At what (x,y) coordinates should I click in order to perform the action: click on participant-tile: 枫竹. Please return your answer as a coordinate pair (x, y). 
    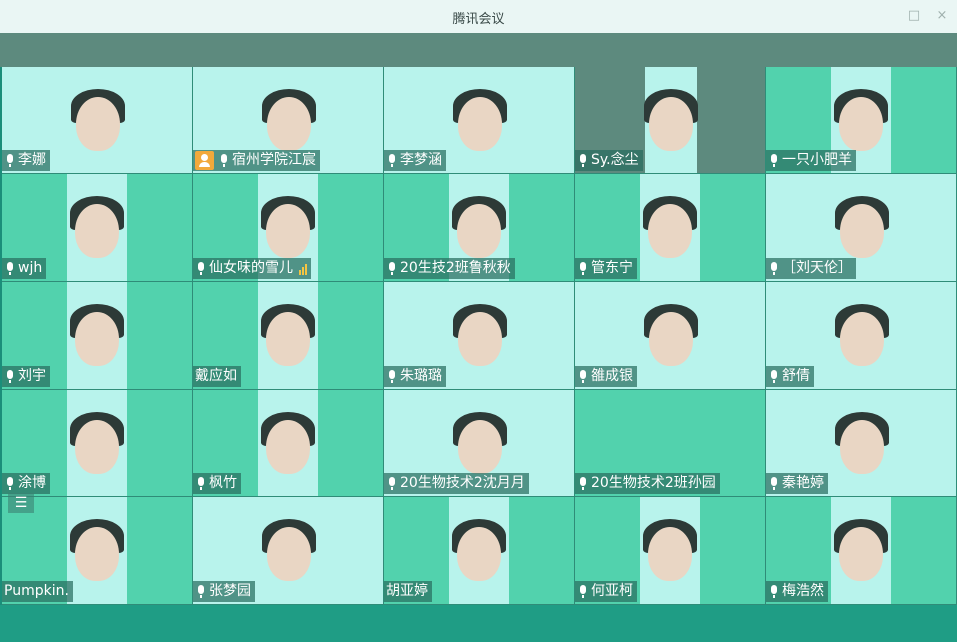
    Looking at the image, I should click on (288, 443).